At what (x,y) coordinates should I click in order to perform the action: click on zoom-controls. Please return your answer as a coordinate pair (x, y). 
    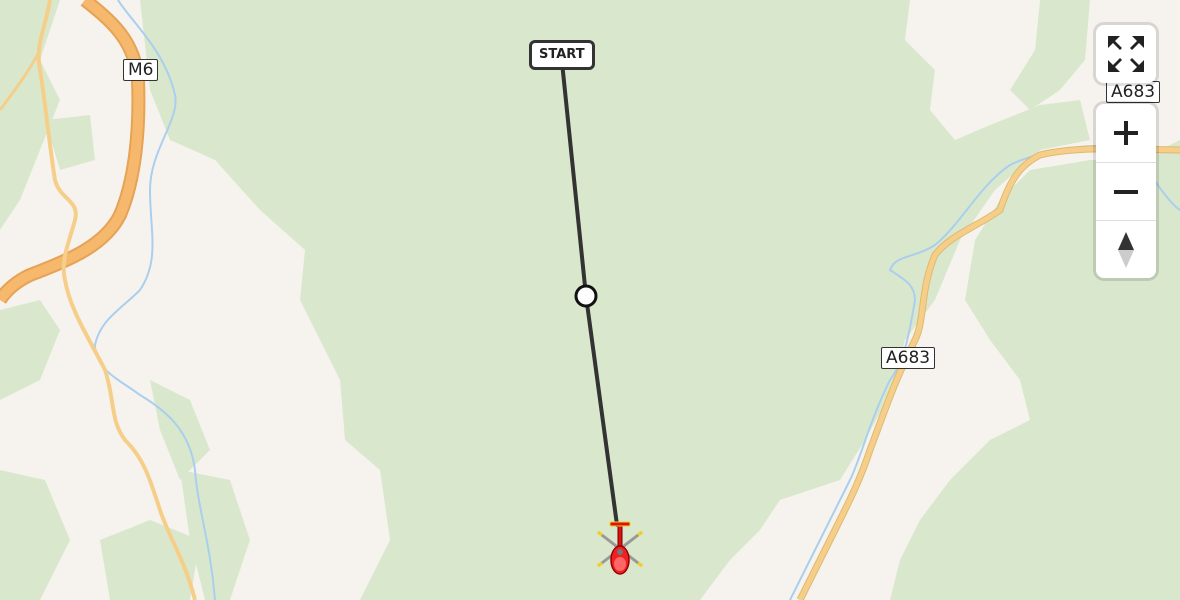
    Looking at the image, I should click on (1126, 191).